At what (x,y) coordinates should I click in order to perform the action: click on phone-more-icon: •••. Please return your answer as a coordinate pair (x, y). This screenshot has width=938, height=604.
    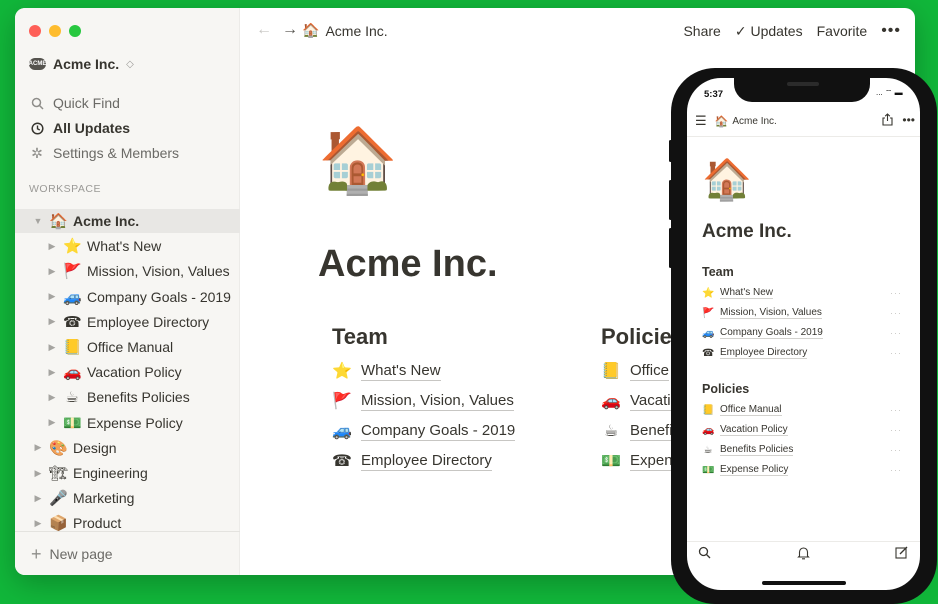
    Looking at the image, I should click on (908, 121).